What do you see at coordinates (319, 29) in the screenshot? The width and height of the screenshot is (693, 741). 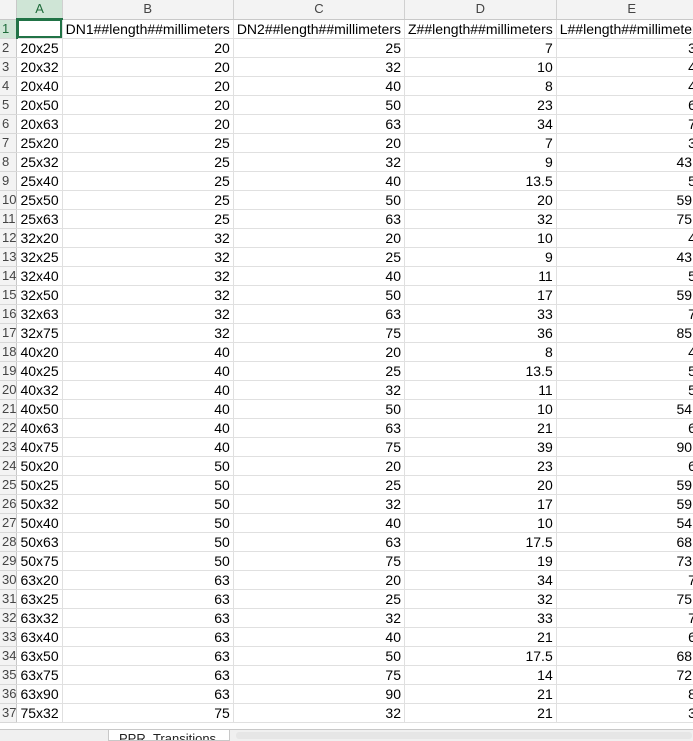 I see `cell: DN2##length##millimeters` at bounding box center [319, 29].